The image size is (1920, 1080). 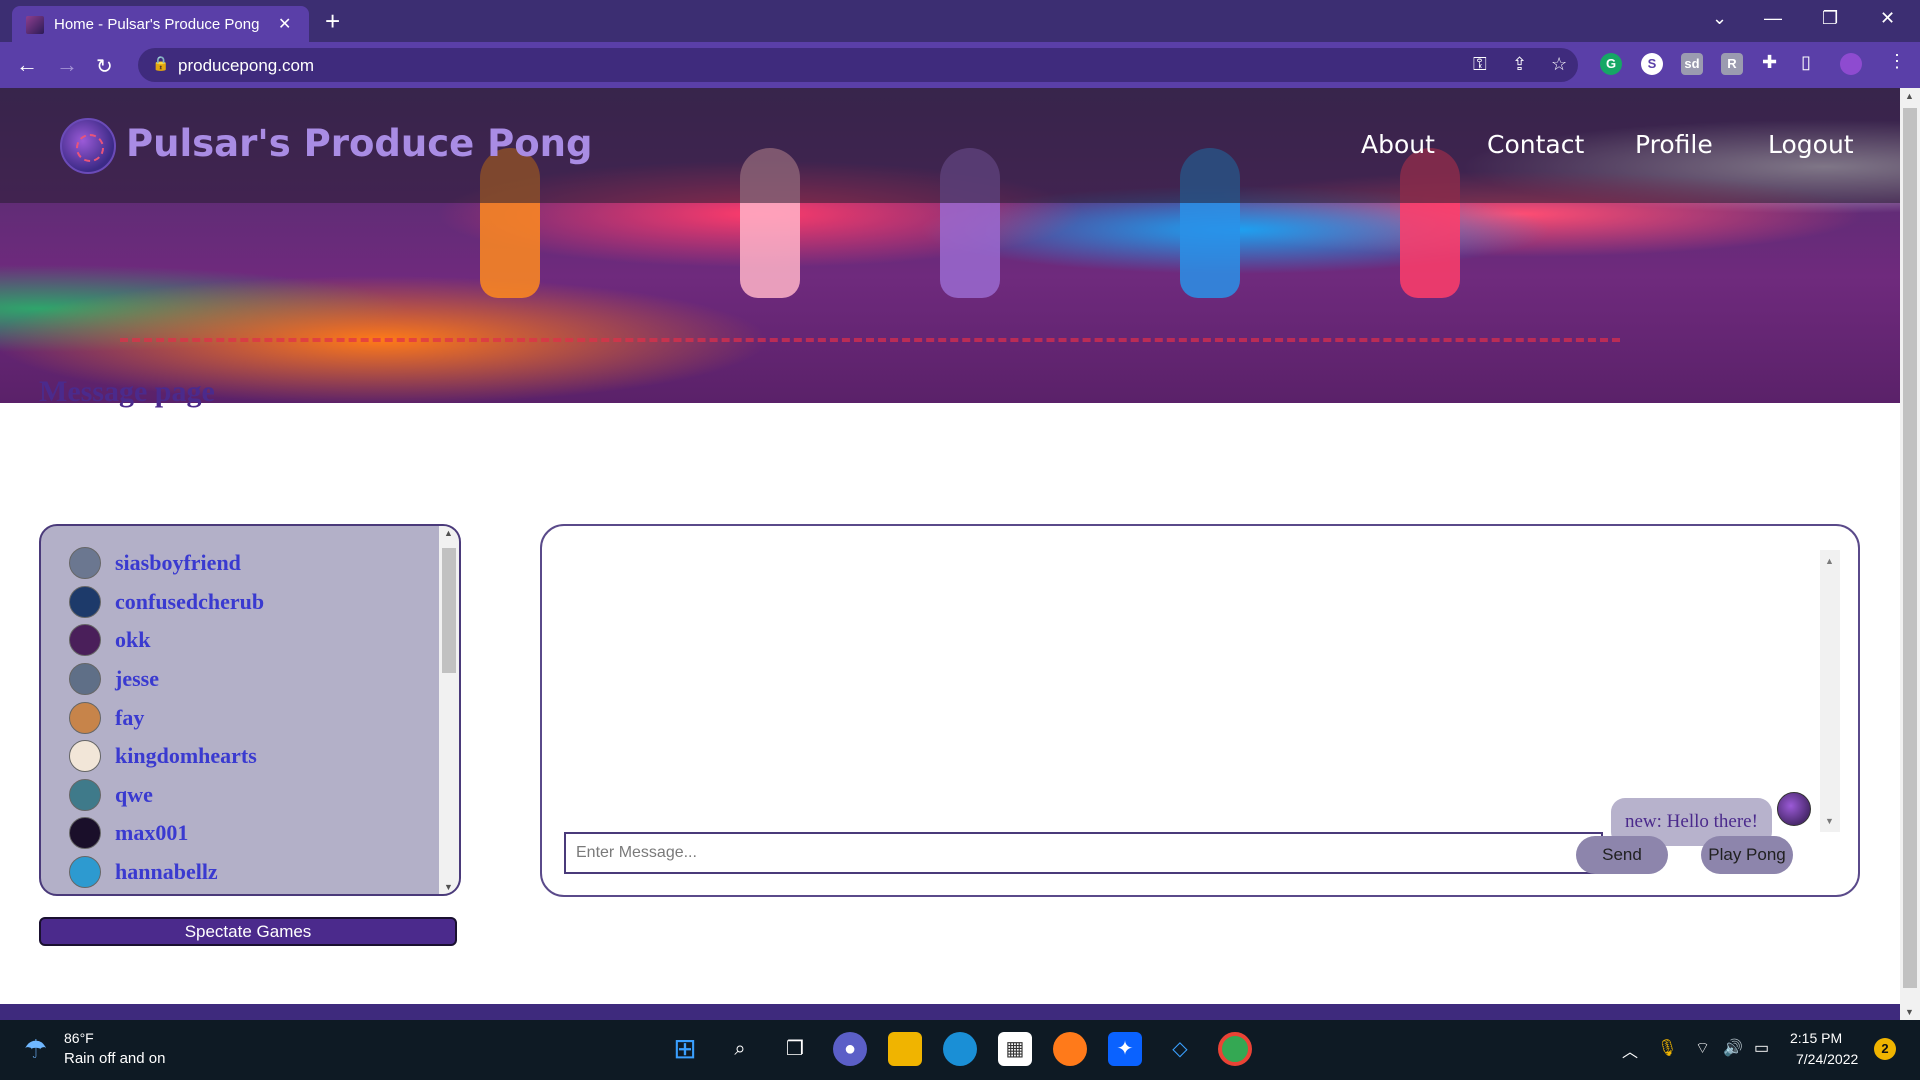 What do you see at coordinates (1830, 18) in the screenshot?
I see `restore-icon: ❐` at bounding box center [1830, 18].